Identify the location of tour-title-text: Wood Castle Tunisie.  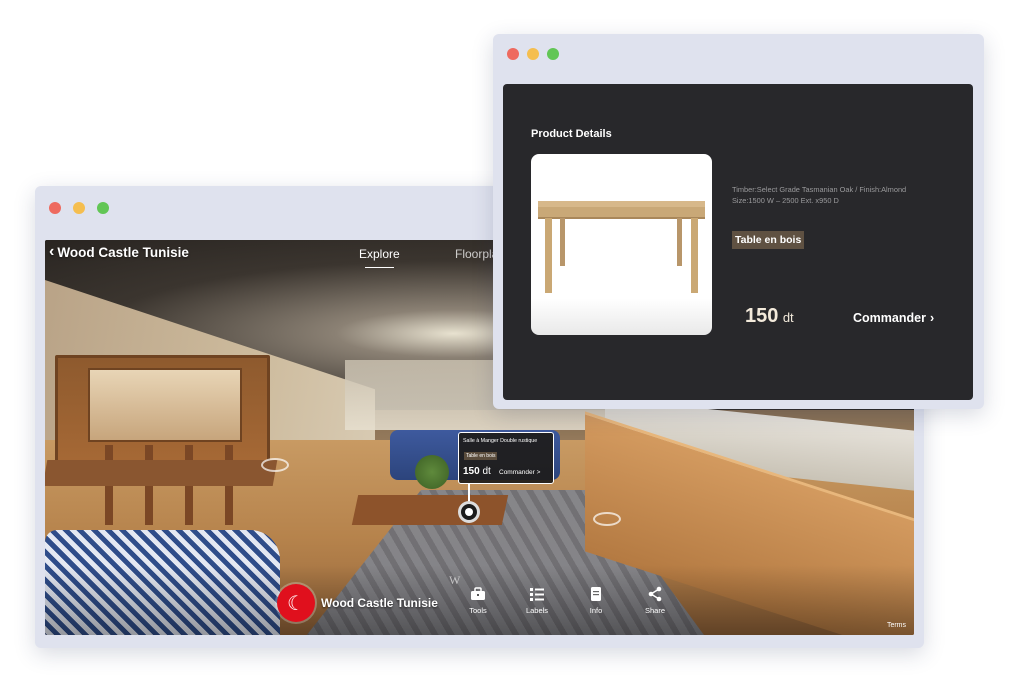
(123, 252).